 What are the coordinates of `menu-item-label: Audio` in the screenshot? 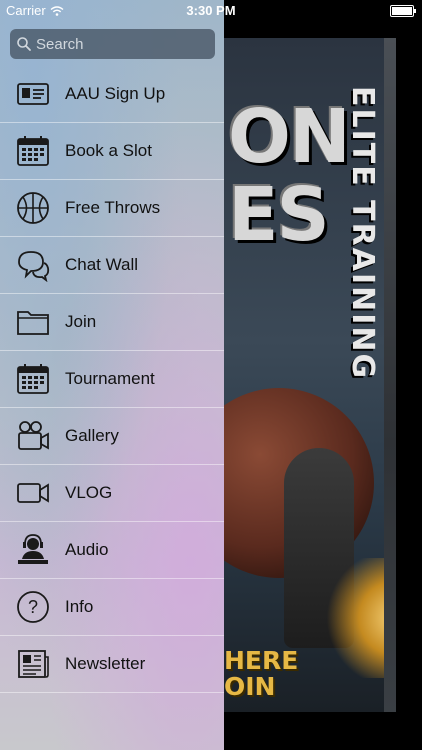 It's located at (87, 549).